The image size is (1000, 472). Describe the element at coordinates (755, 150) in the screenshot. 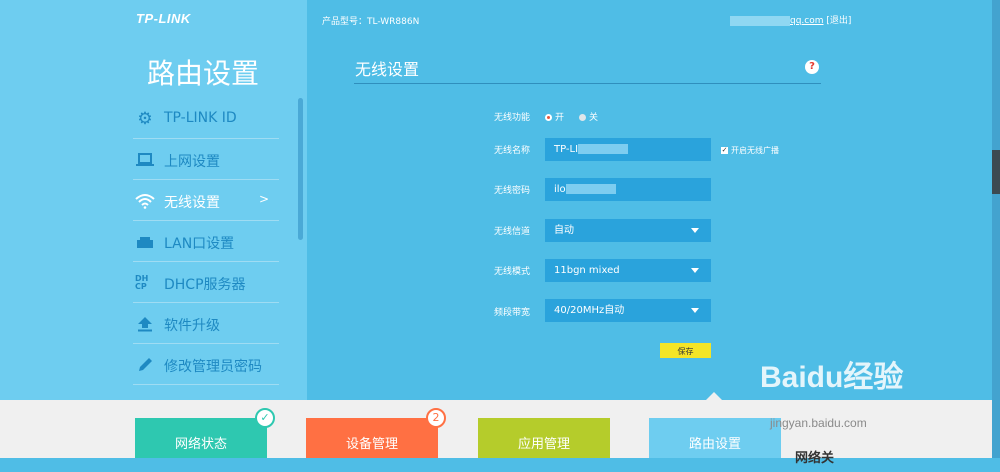

I see `checkbox-label: 开启无线广播` at that location.